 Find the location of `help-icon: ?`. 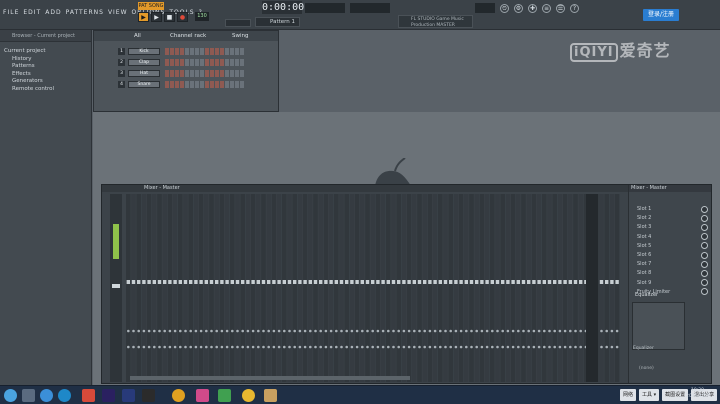

help-icon: ? is located at coordinates (574, 8).